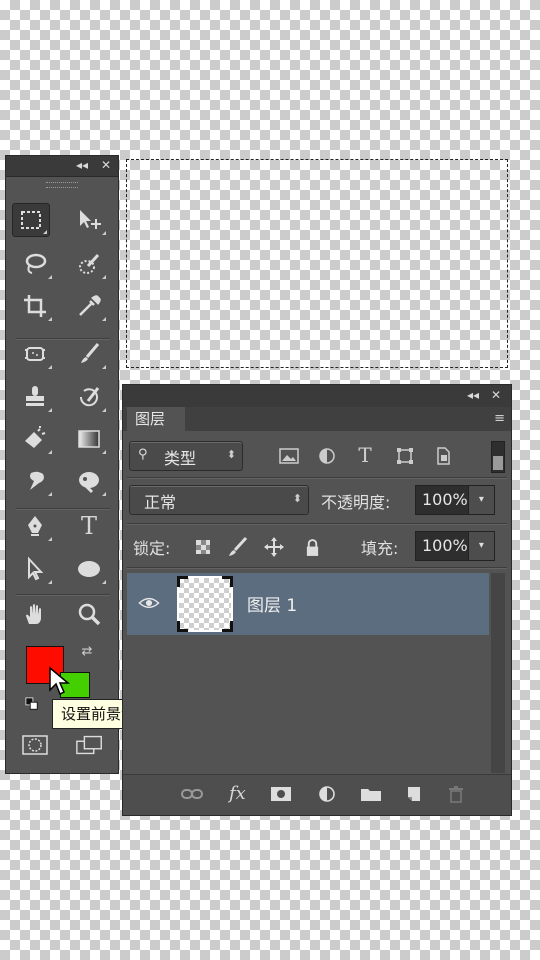 Image resolution: width=540 pixels, height=960 pixels. What do you see at coordinates (498, 457) in the screenshot?
I see `filter-toggle-switch` at bounding box center [498, 457].